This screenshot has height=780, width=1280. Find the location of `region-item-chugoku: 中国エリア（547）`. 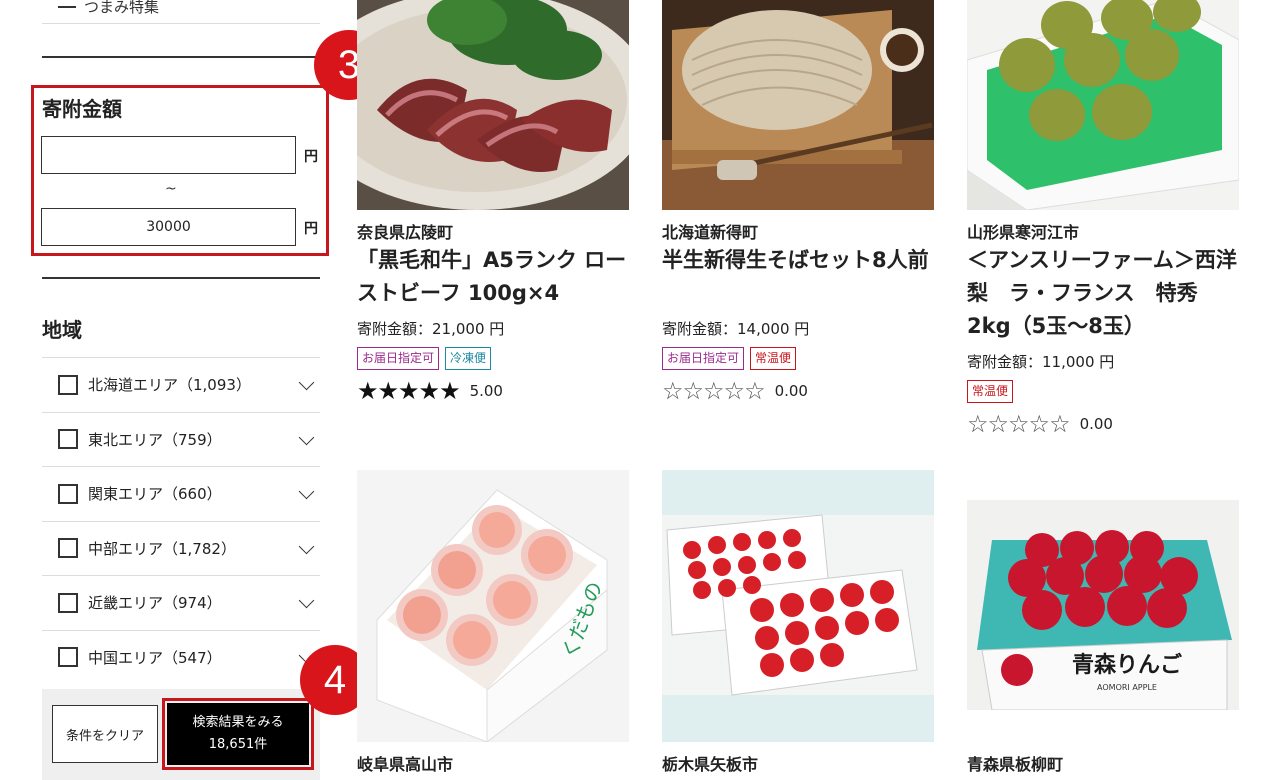

region-item-chugoku: 中国エリア（547） is located at coordinates (181, 657).